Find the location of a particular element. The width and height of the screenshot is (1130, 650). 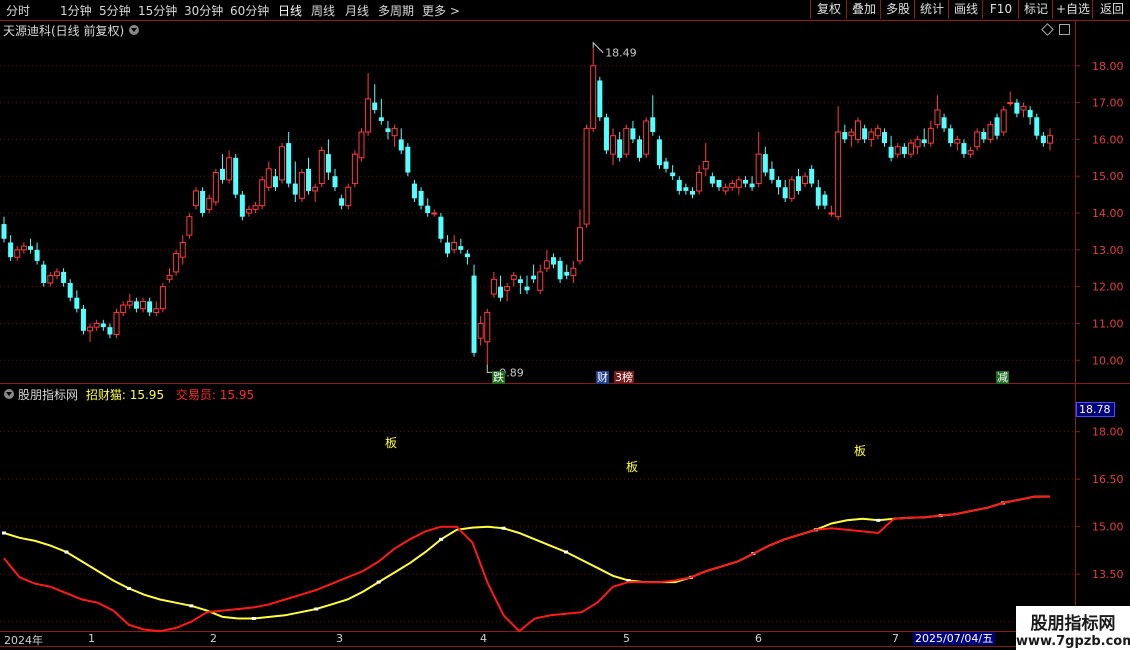

current-value-box: 18.78 is located at coordinates (1095, 409).